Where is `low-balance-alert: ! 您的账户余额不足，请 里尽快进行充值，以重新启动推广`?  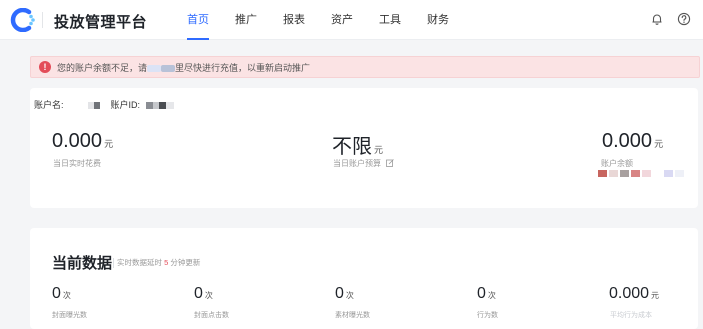 low-balance-alert: ! 您的账户余额不足，请 里尽快进行充值，以重新启动推广 is located at coordinates (365, 67).